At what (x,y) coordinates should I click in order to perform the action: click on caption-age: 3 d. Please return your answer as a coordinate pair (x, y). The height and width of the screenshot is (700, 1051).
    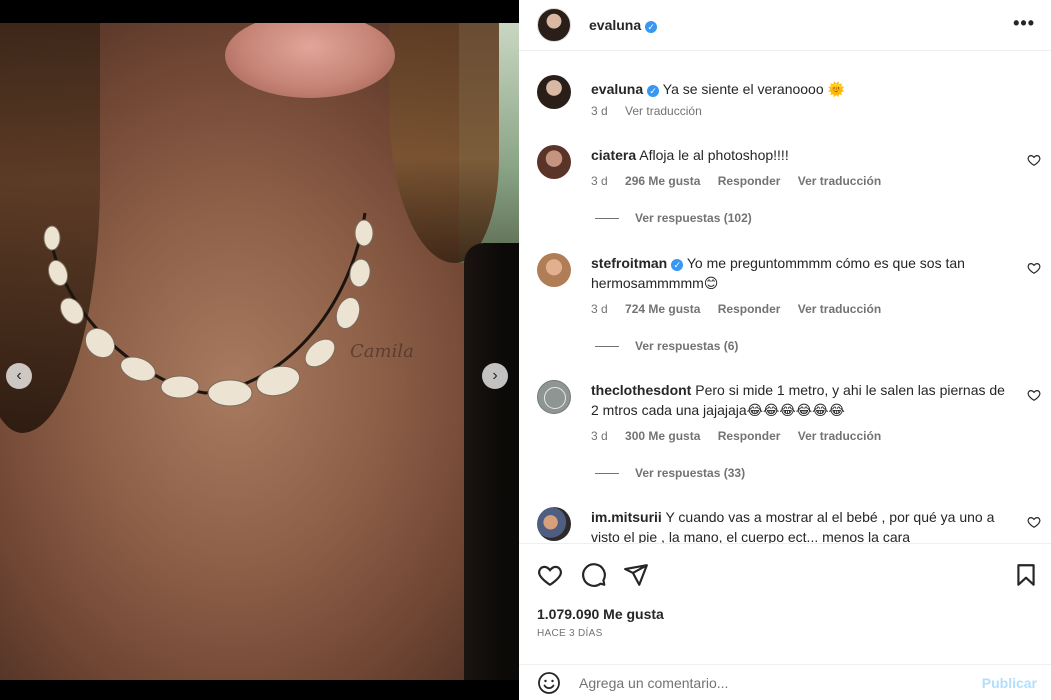
    Looking at the image, I should click on (599, 111).